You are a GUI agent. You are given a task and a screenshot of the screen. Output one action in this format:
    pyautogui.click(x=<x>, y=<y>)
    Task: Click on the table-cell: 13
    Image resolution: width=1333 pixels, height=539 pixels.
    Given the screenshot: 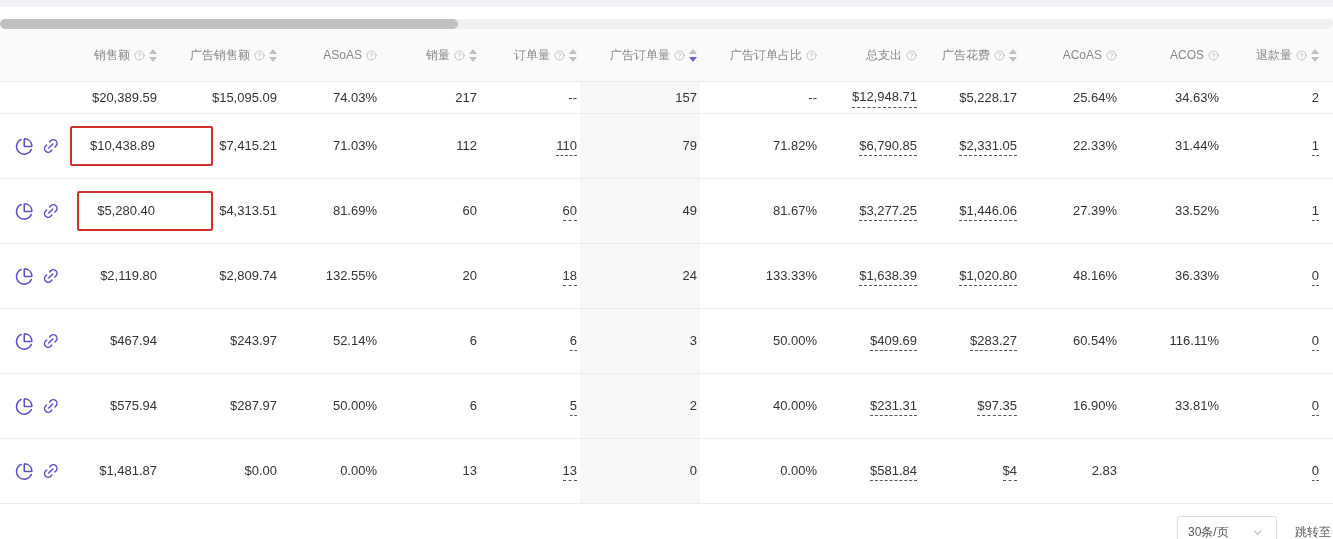 What is the action you would take?
    pyautogui.click(x=569, y=471)
    